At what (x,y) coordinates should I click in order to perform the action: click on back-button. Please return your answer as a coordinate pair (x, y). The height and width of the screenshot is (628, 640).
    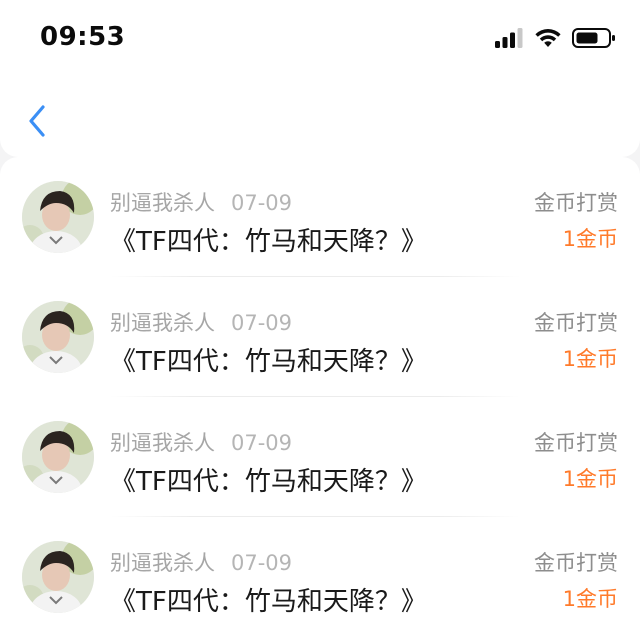
    Looking at the image, I should click on (37, 123).